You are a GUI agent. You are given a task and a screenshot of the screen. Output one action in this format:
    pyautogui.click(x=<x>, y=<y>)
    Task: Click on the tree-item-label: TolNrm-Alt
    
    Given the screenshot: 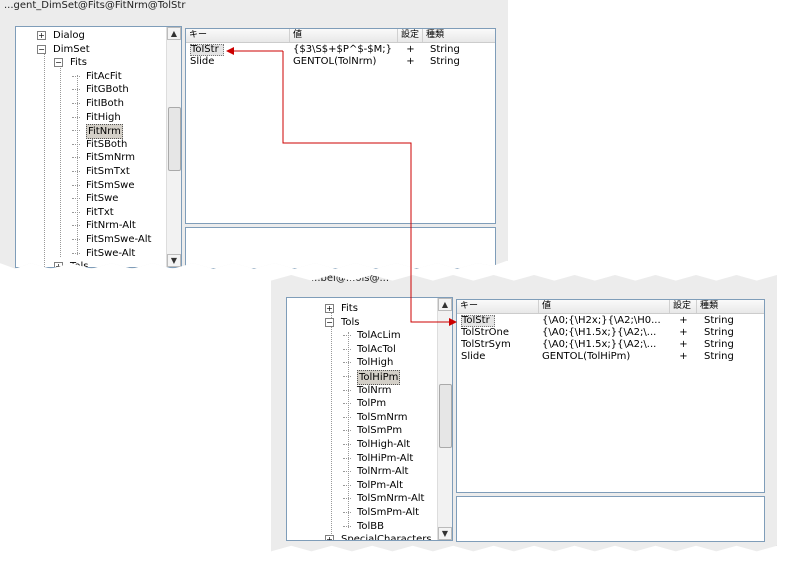 What is the action you would take?
    pyautogui.click(x=383, y=472)
    